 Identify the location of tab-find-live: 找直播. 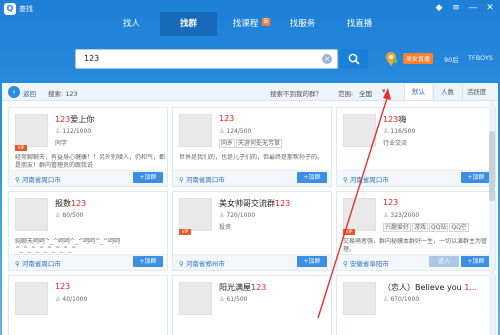
(359, 24).